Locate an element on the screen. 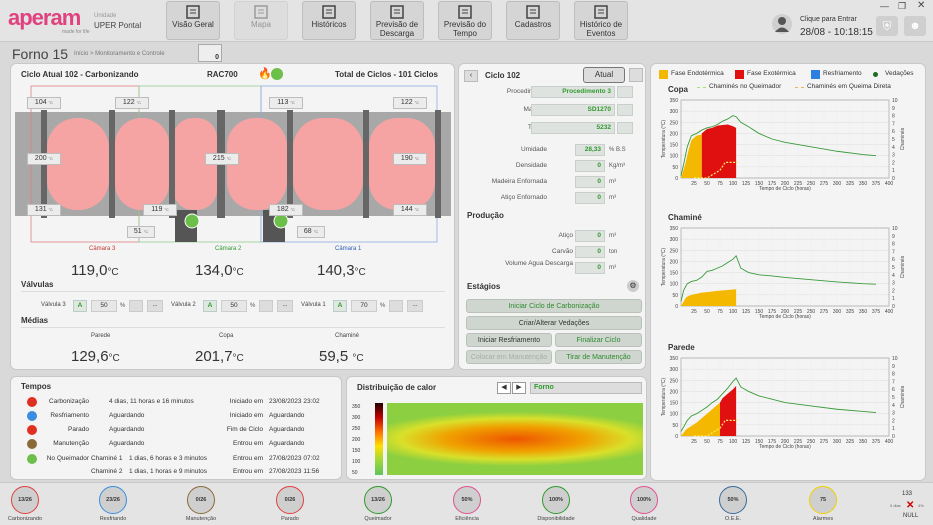 This screenshot has width=933, height=525. x-tick-label: 100 is located at coordinates (733, 442).